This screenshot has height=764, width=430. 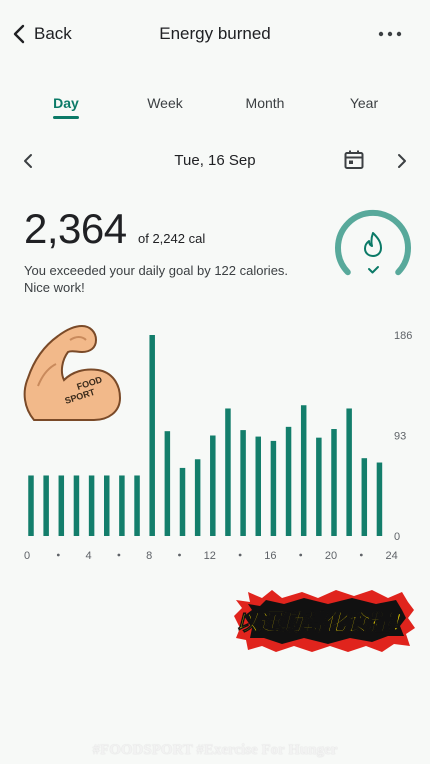 I want to click on flexed-arm-sticker: FOOD SPORT, so click(x=72, y=372).